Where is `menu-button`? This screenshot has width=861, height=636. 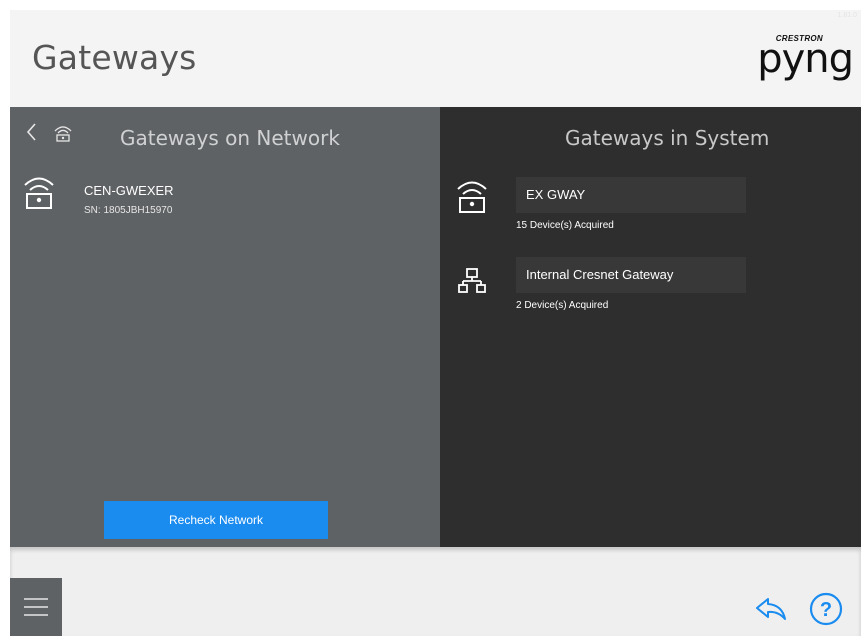 menu-button is located at coordinates (36, 607).